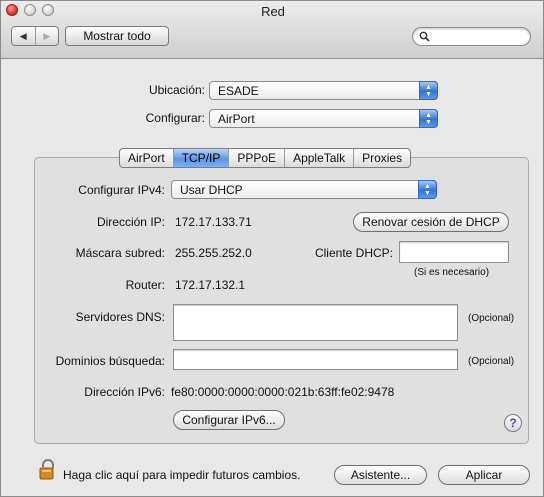  What do you see at coordinates (491, 361) in the screenshot?
I see `search-domains-optional-hint: (Opcional)` at bounding box center [491, 361].